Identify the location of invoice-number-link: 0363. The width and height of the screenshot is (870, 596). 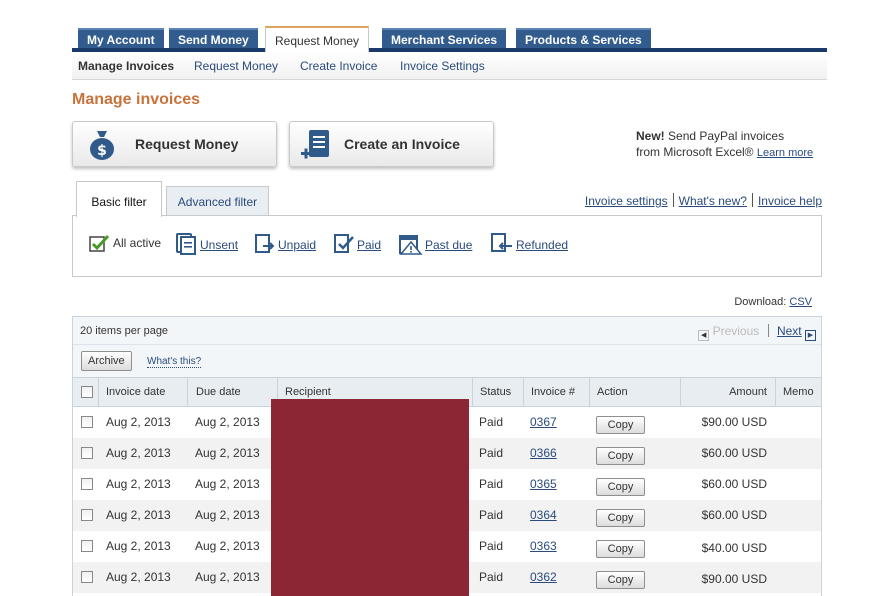
(543, 546).